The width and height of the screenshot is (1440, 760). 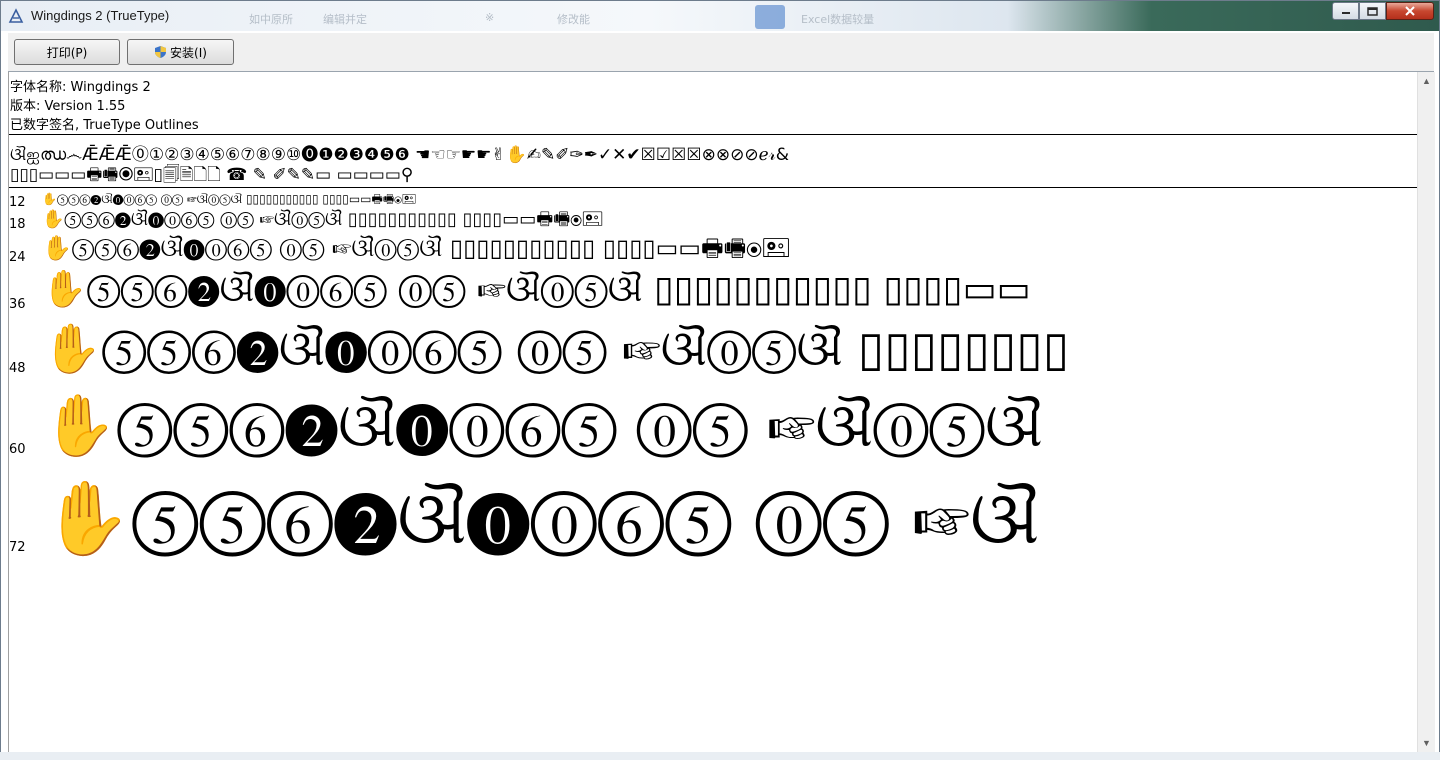 What do you see at coordinates (17, 224) in the screenshot?
I see `size-label: 18` at bounding box center [17, 224].